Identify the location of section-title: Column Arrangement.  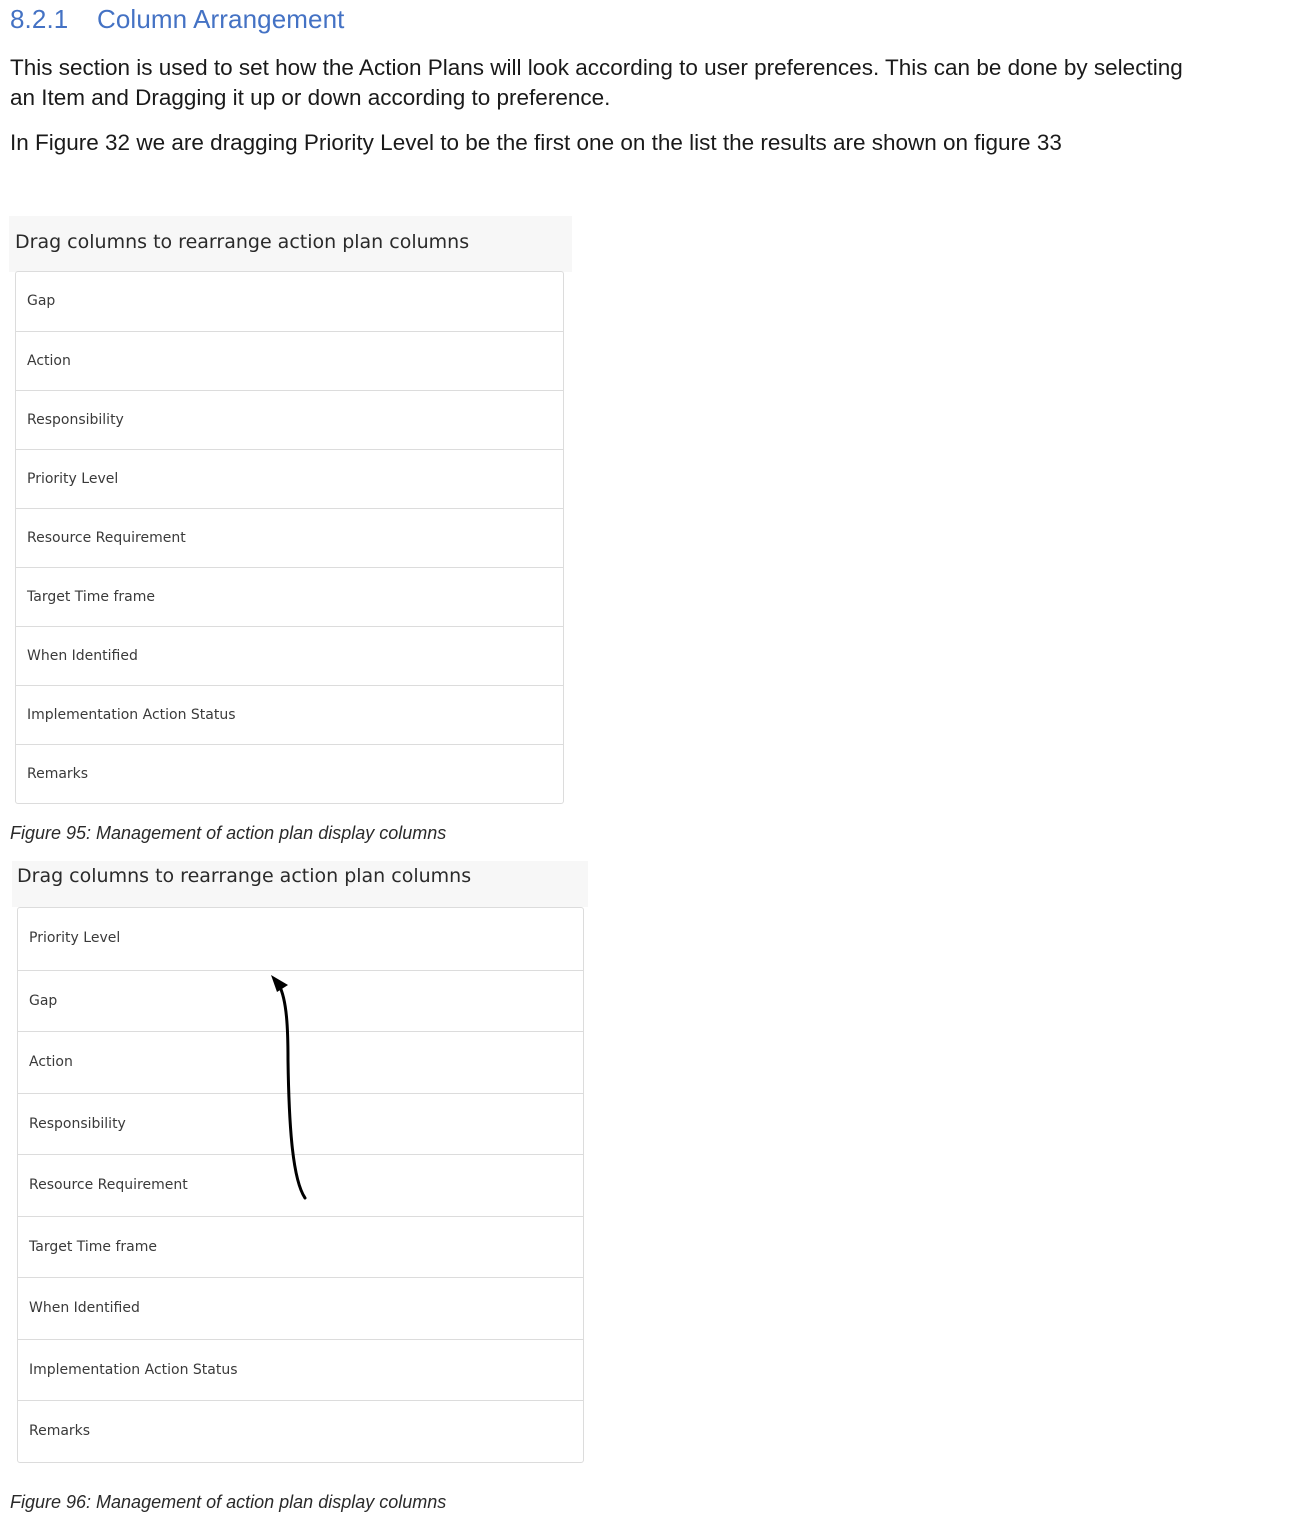
(221, 19).